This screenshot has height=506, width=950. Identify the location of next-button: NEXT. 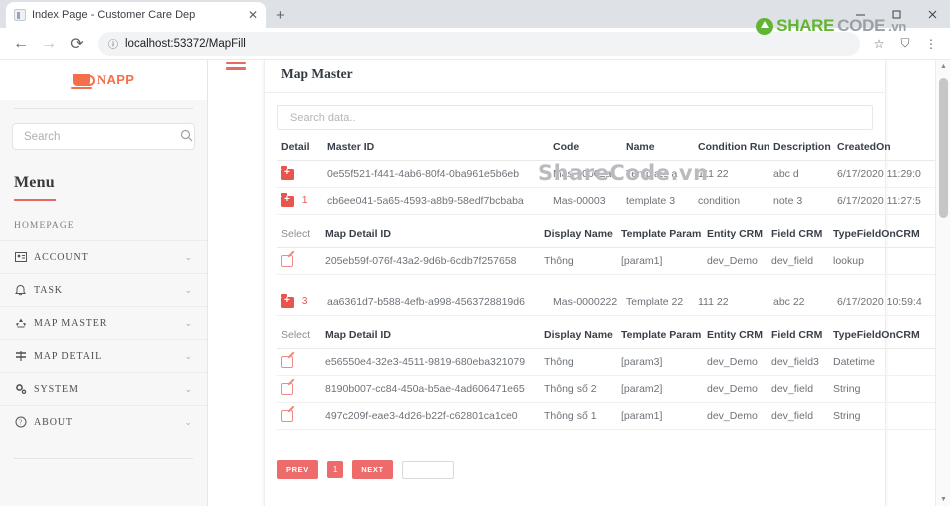
(372, 469).